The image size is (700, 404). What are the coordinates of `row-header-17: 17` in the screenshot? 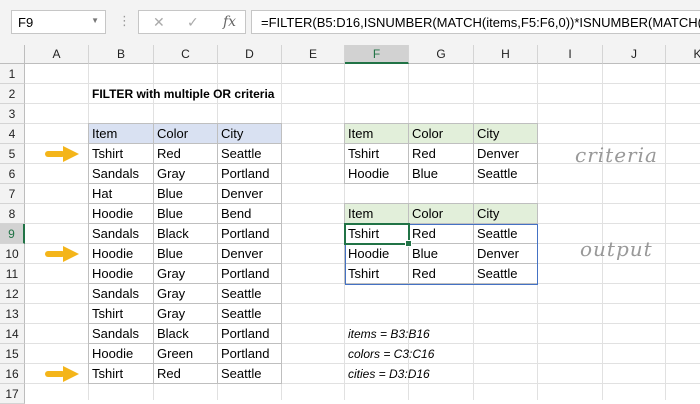 It's located at (12, 394).